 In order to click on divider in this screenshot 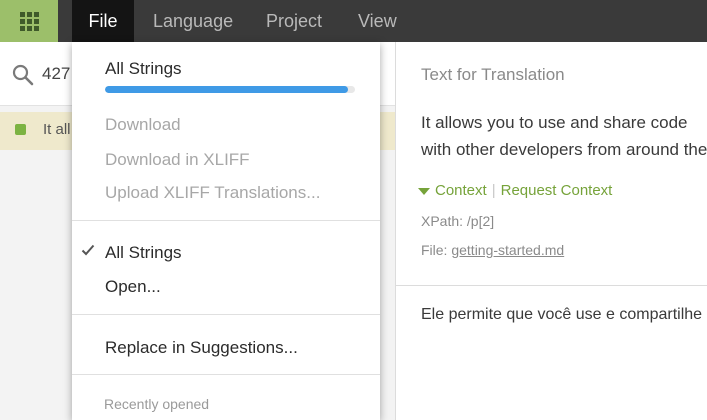, I will do `click(551, 285)`.